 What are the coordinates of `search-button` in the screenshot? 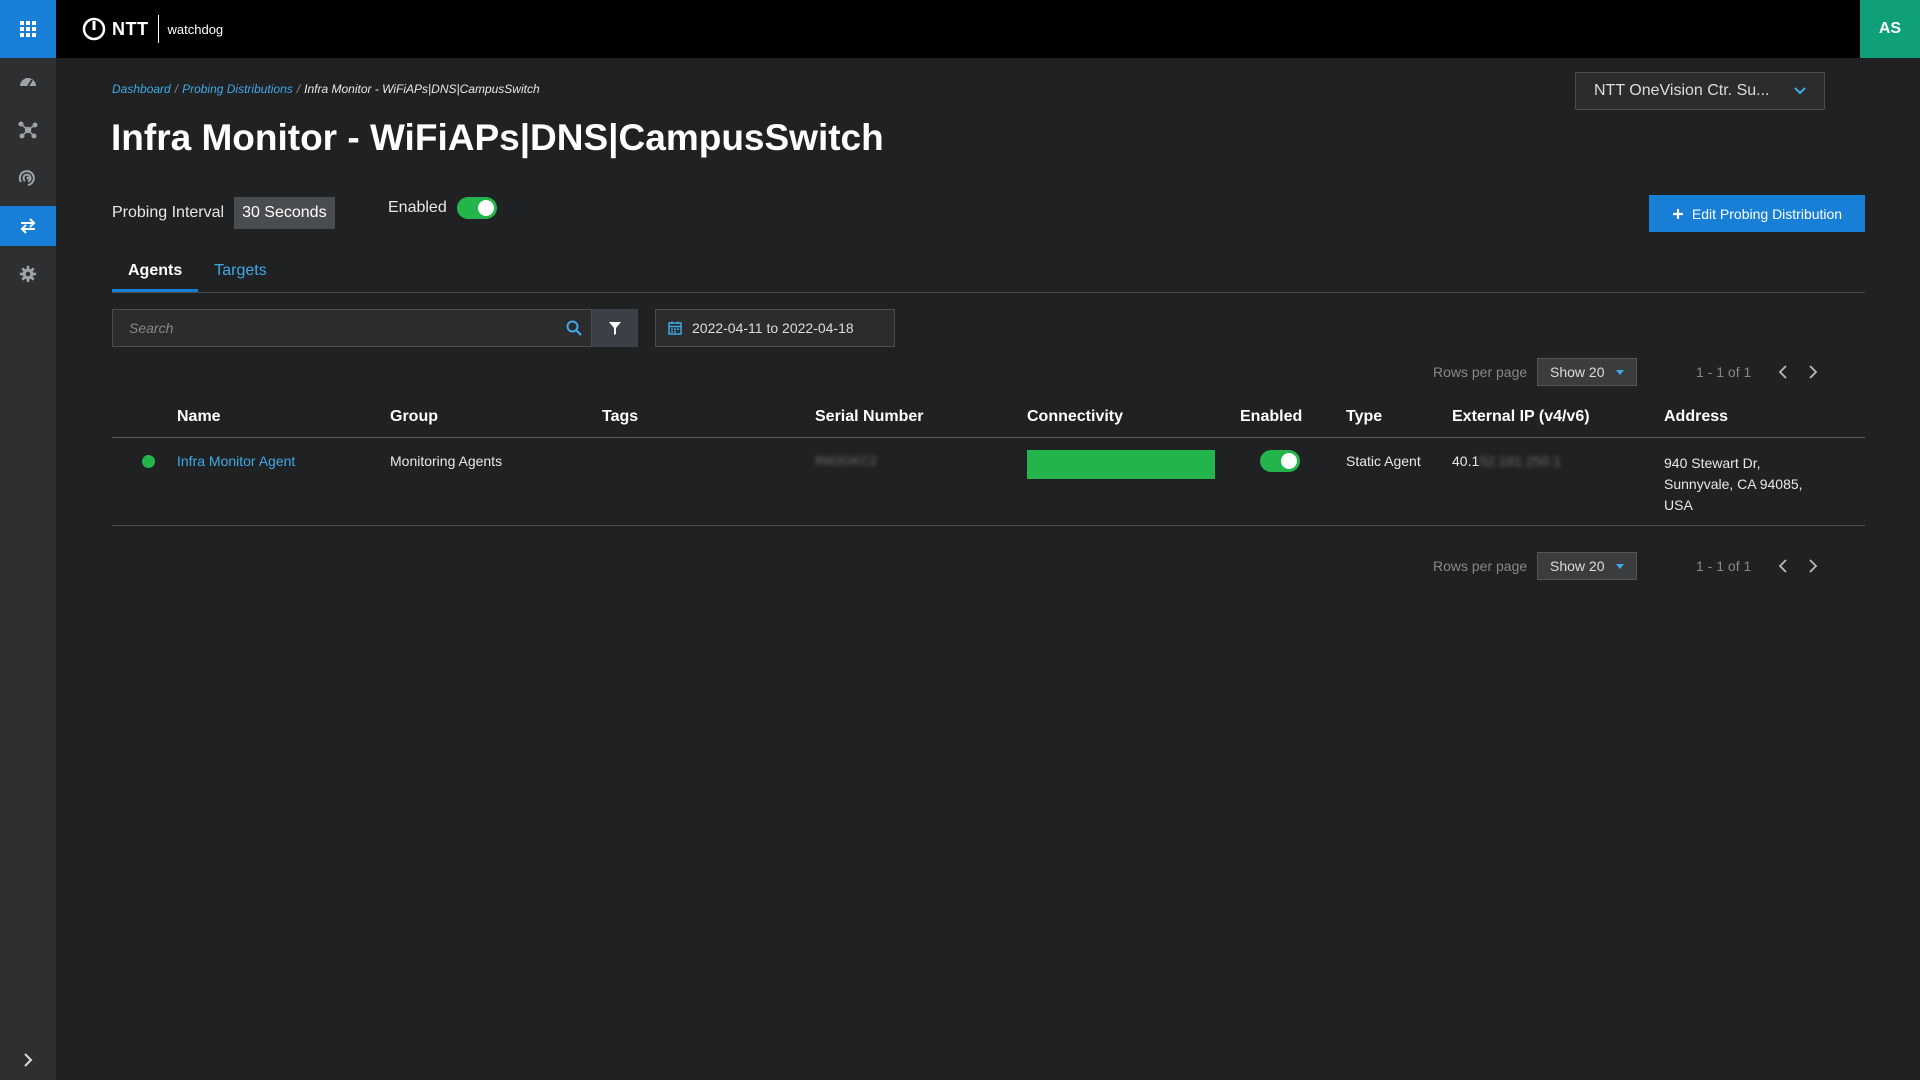 It's located at (574, 328).